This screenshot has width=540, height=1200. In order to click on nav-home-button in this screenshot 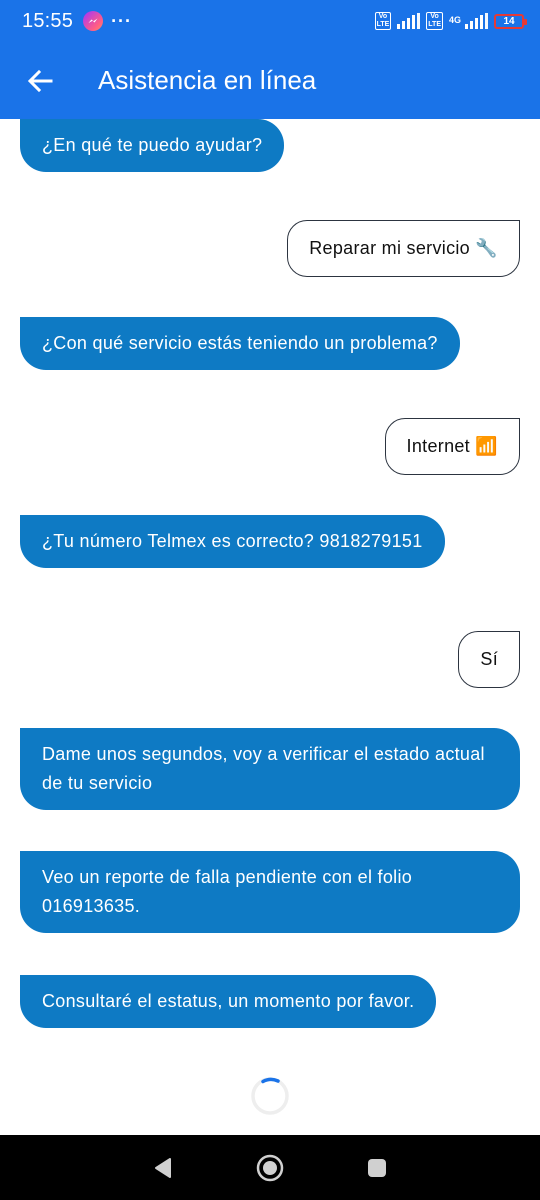, I will do `click(270, 1168)`.